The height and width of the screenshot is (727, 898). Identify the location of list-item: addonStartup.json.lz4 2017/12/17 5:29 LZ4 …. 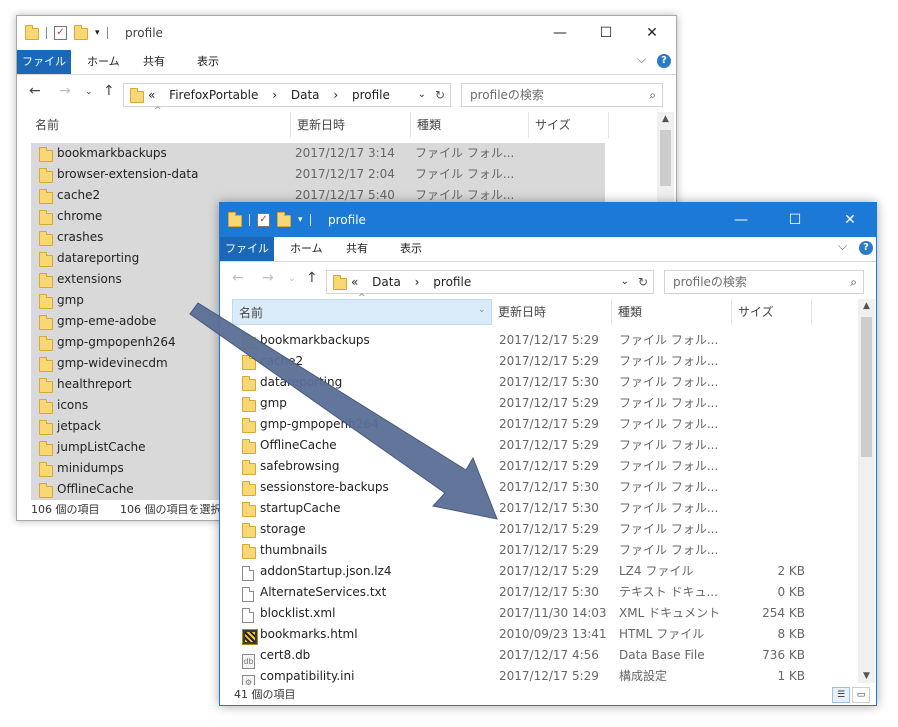
(519, 571).